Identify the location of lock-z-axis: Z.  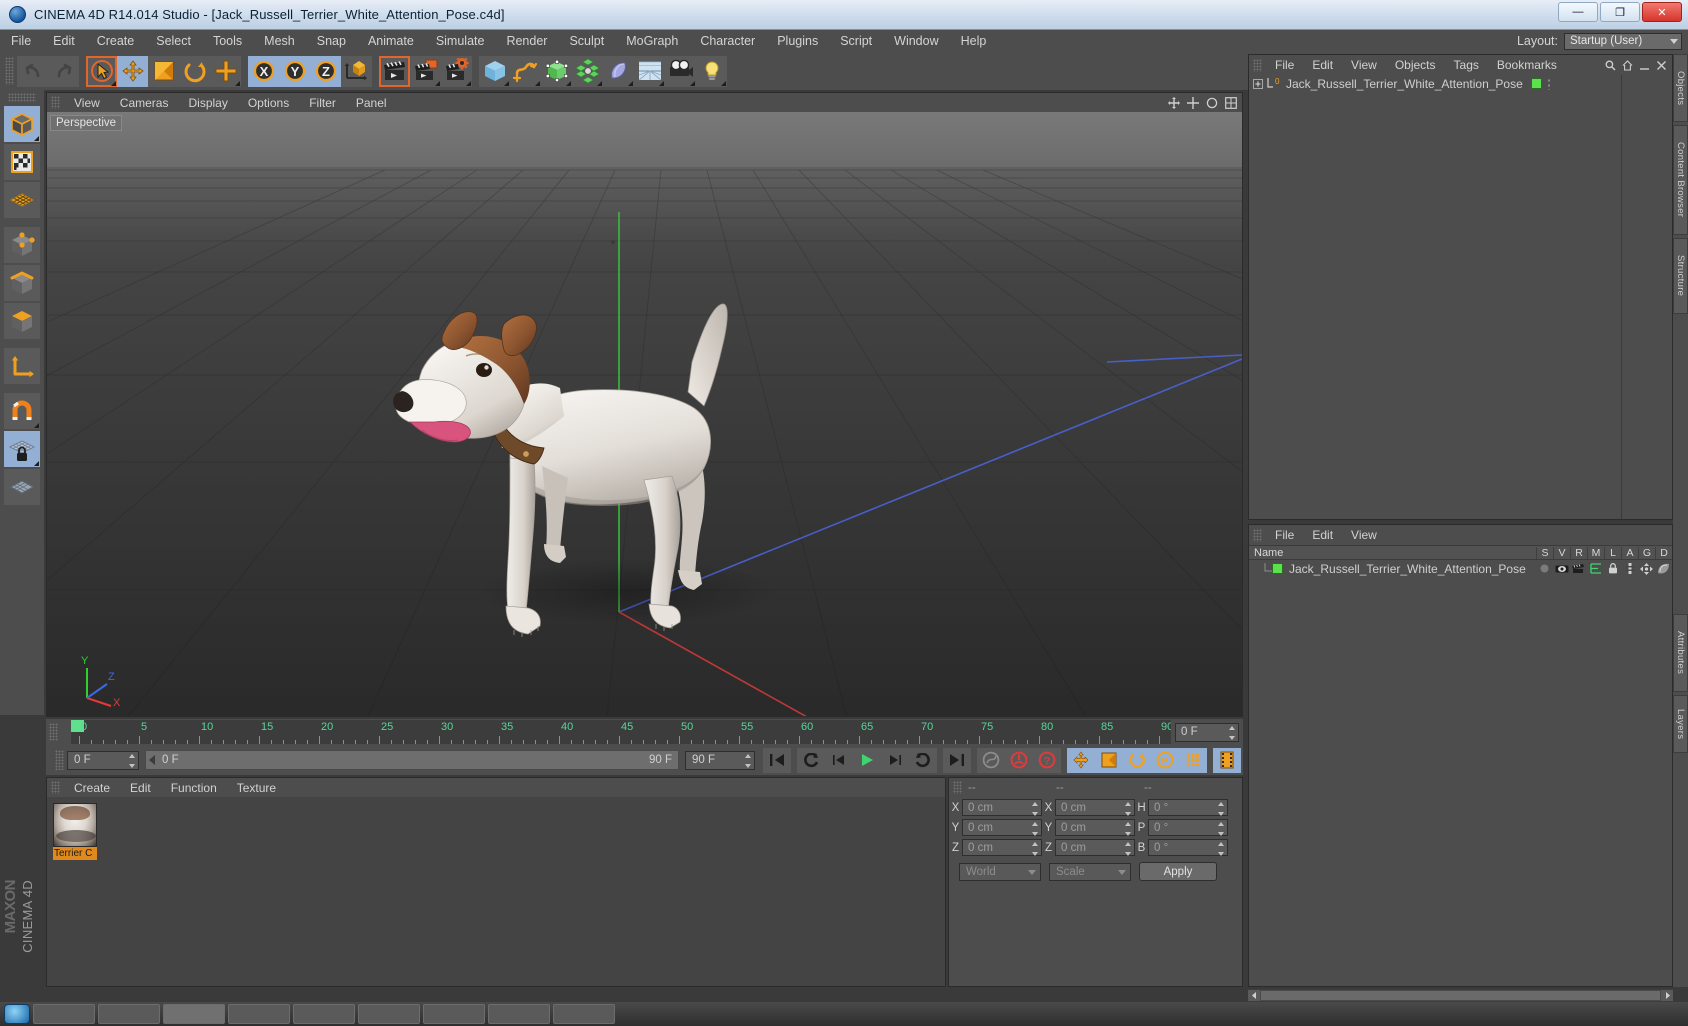
(325, 71).